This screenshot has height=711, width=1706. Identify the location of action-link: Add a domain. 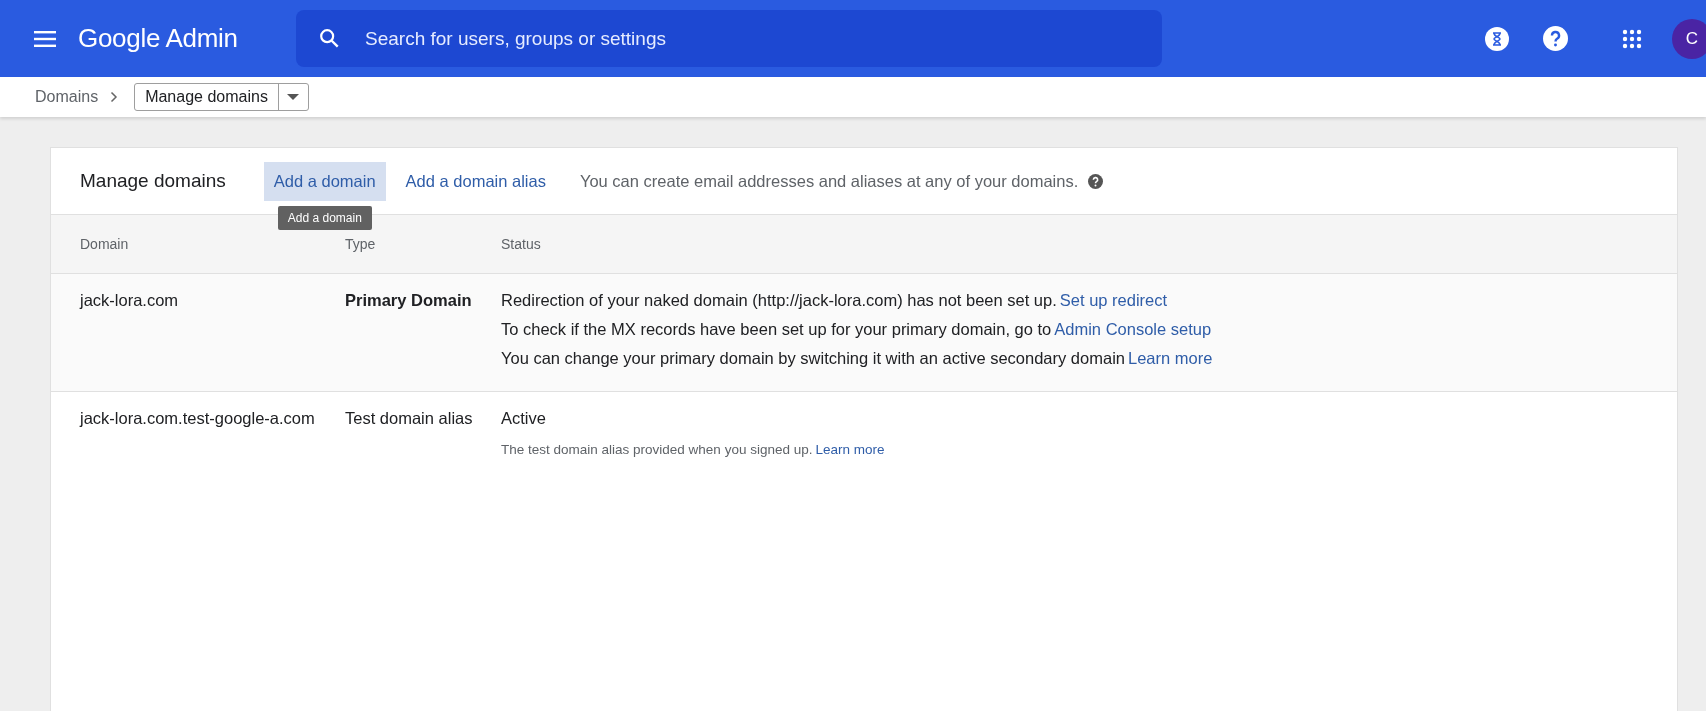
(324, 181).